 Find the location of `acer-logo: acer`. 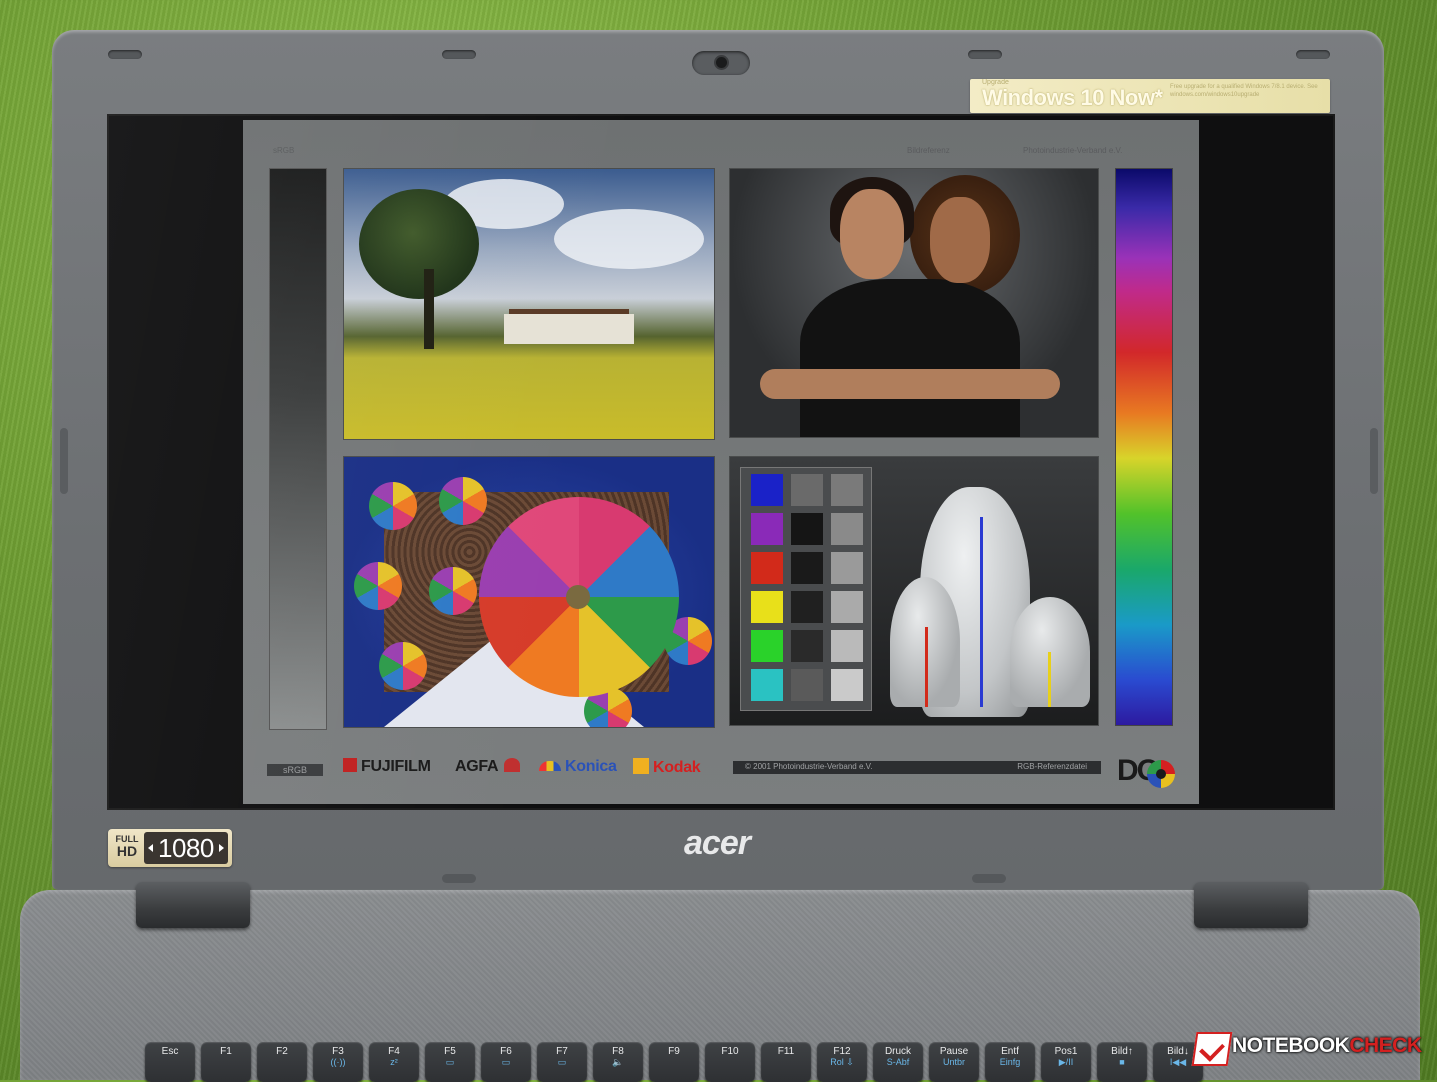

acer-logo: acer is located at coordinates (717, 843).